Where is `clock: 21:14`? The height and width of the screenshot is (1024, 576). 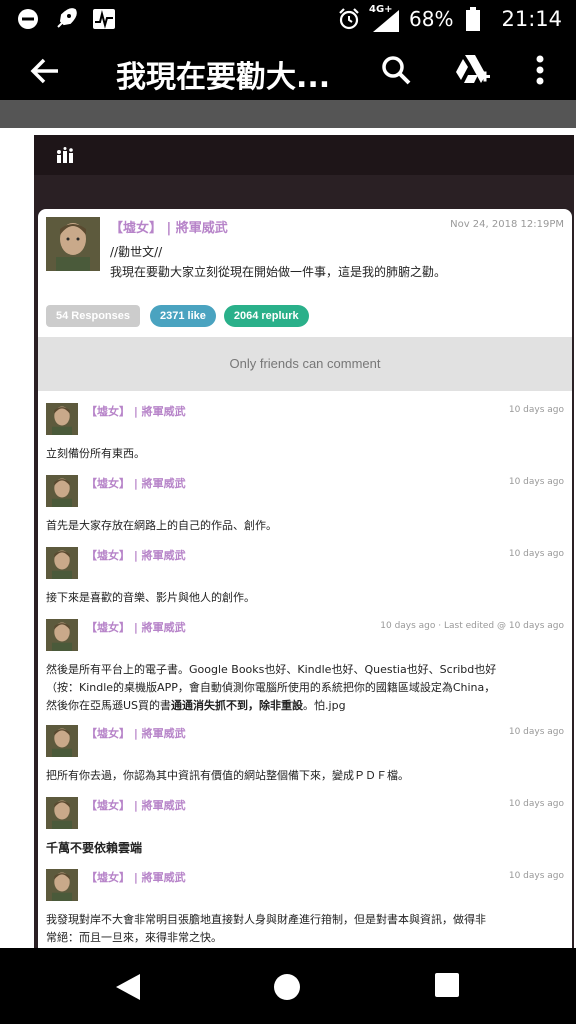
clock: 21:14 is located at coordinates (531, 19).